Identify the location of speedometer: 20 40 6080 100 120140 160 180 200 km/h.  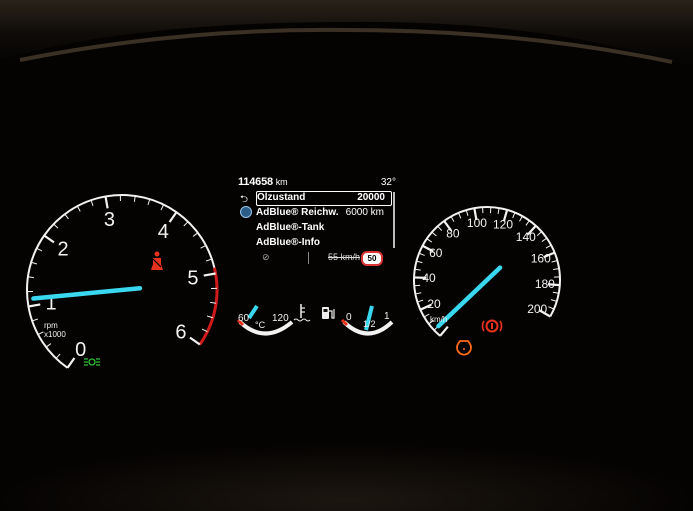
(487, 271).